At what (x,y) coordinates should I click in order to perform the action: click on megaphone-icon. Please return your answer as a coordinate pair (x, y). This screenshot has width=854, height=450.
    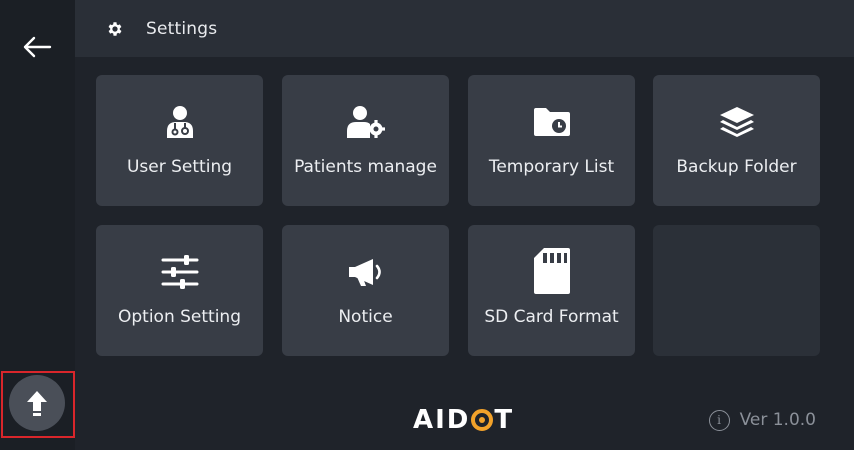
    Looking at the image, I should click on (364, 272).